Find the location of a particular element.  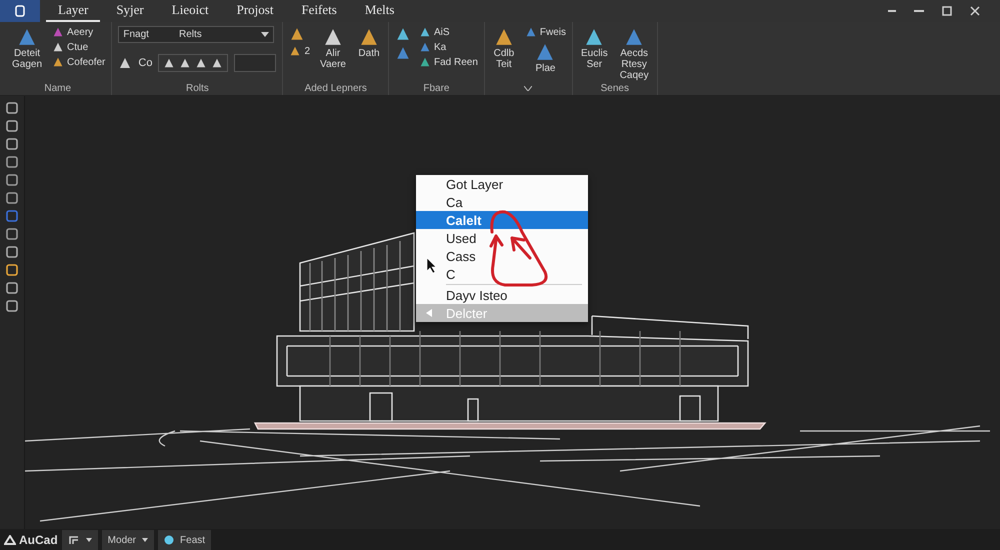

ribbon-button: Ka is located at coordinates (448, 47).